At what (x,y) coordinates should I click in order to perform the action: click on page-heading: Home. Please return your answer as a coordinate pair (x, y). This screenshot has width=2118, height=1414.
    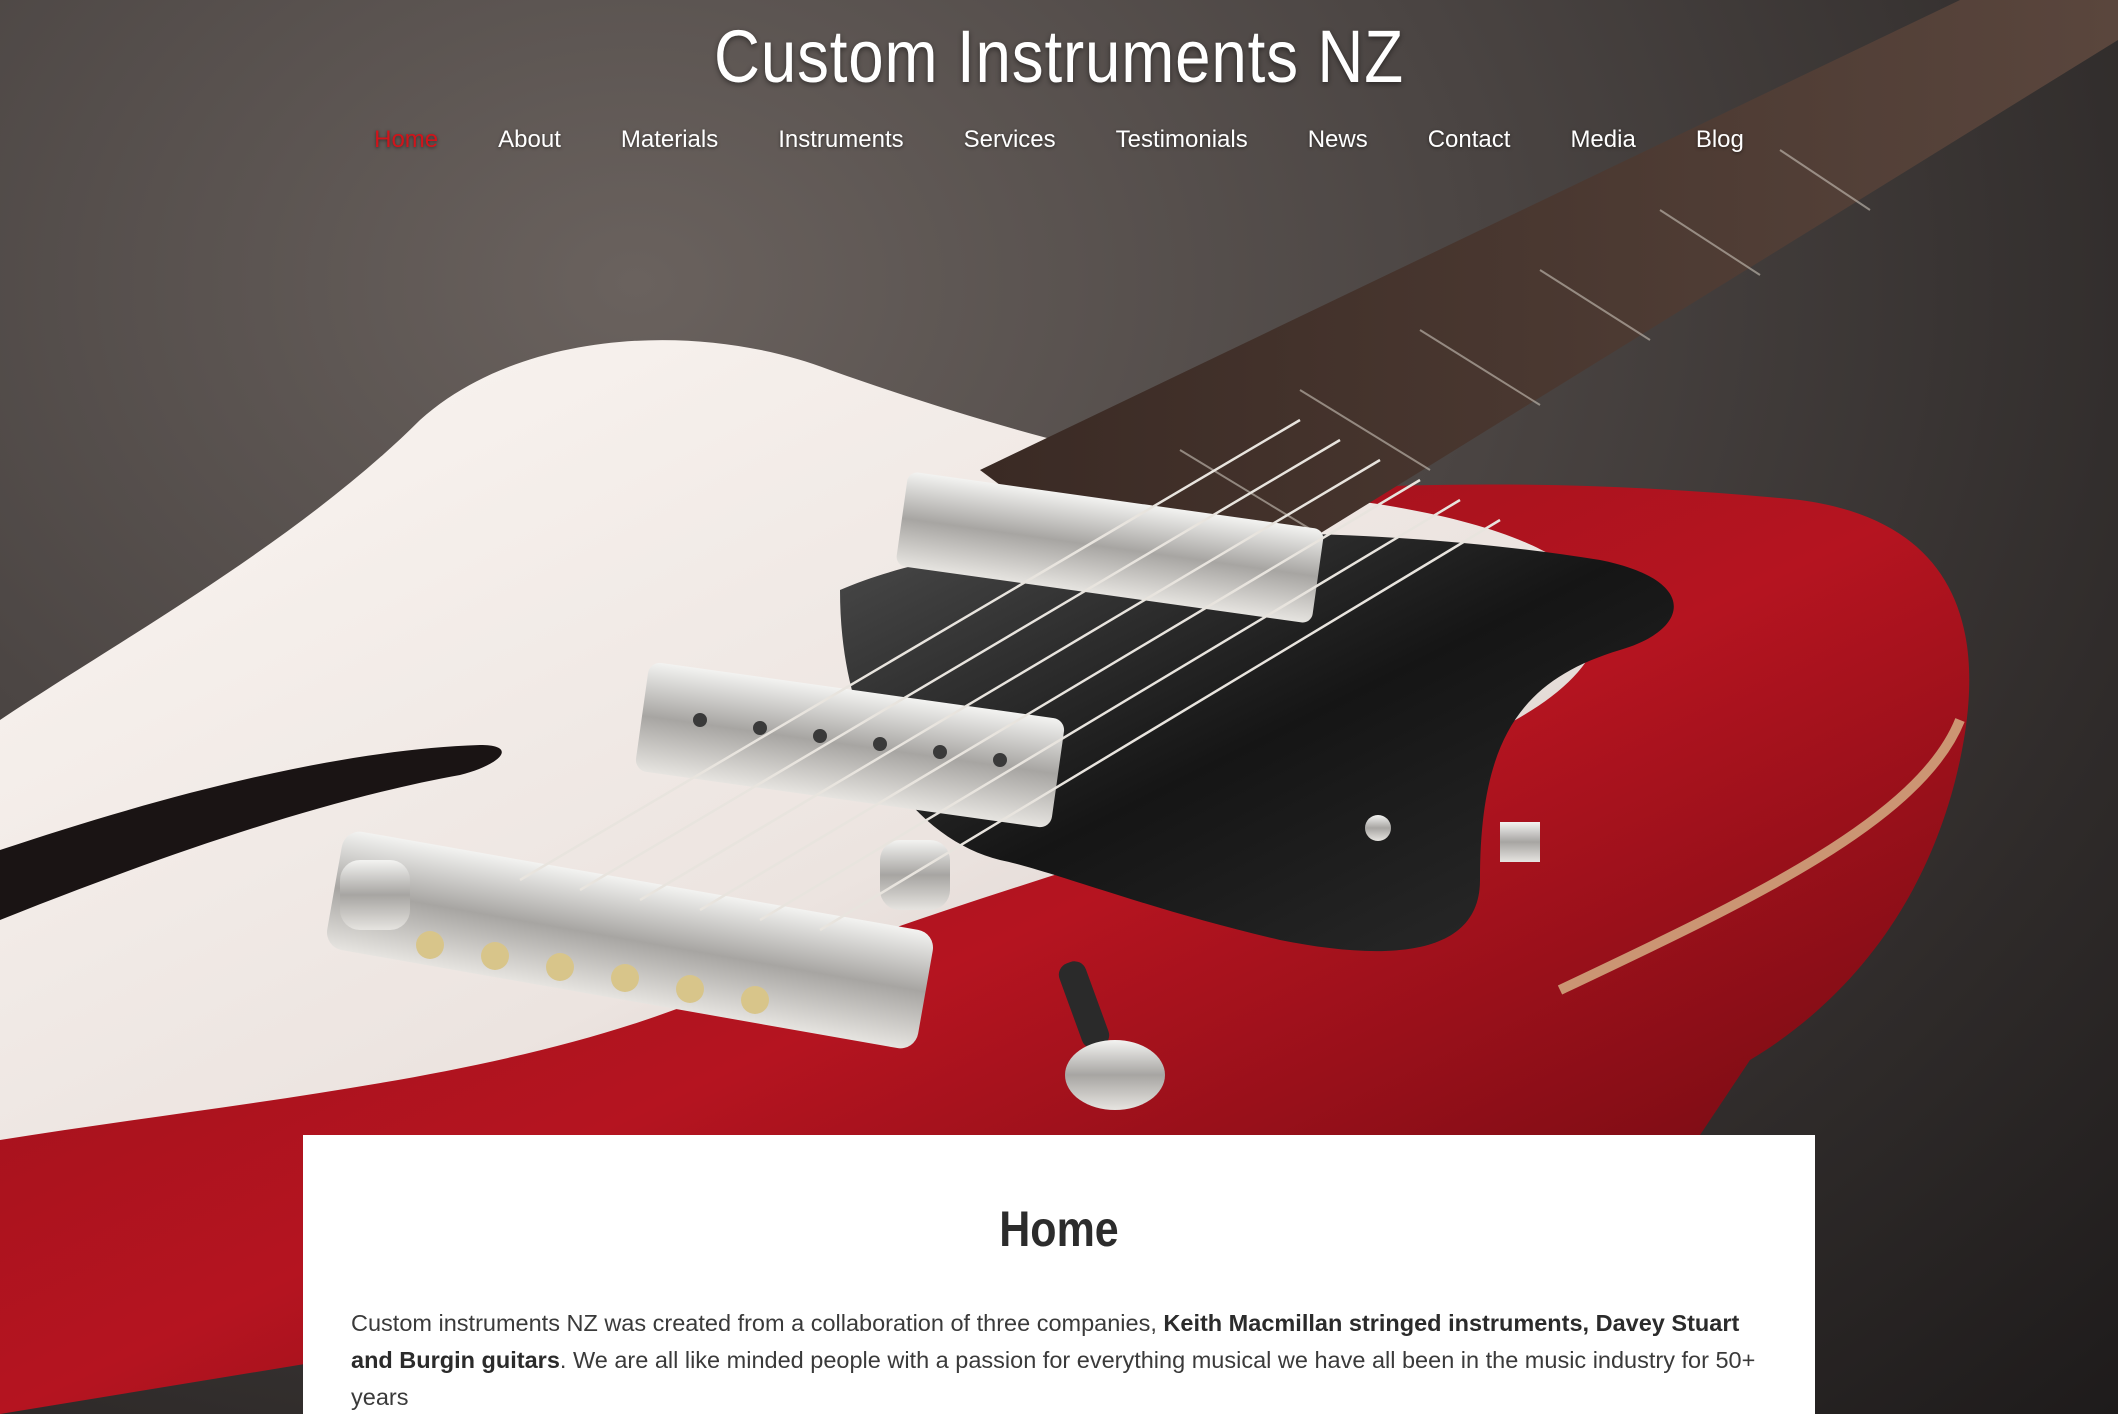
    Looking at the image, I should click on (1059, 1229).